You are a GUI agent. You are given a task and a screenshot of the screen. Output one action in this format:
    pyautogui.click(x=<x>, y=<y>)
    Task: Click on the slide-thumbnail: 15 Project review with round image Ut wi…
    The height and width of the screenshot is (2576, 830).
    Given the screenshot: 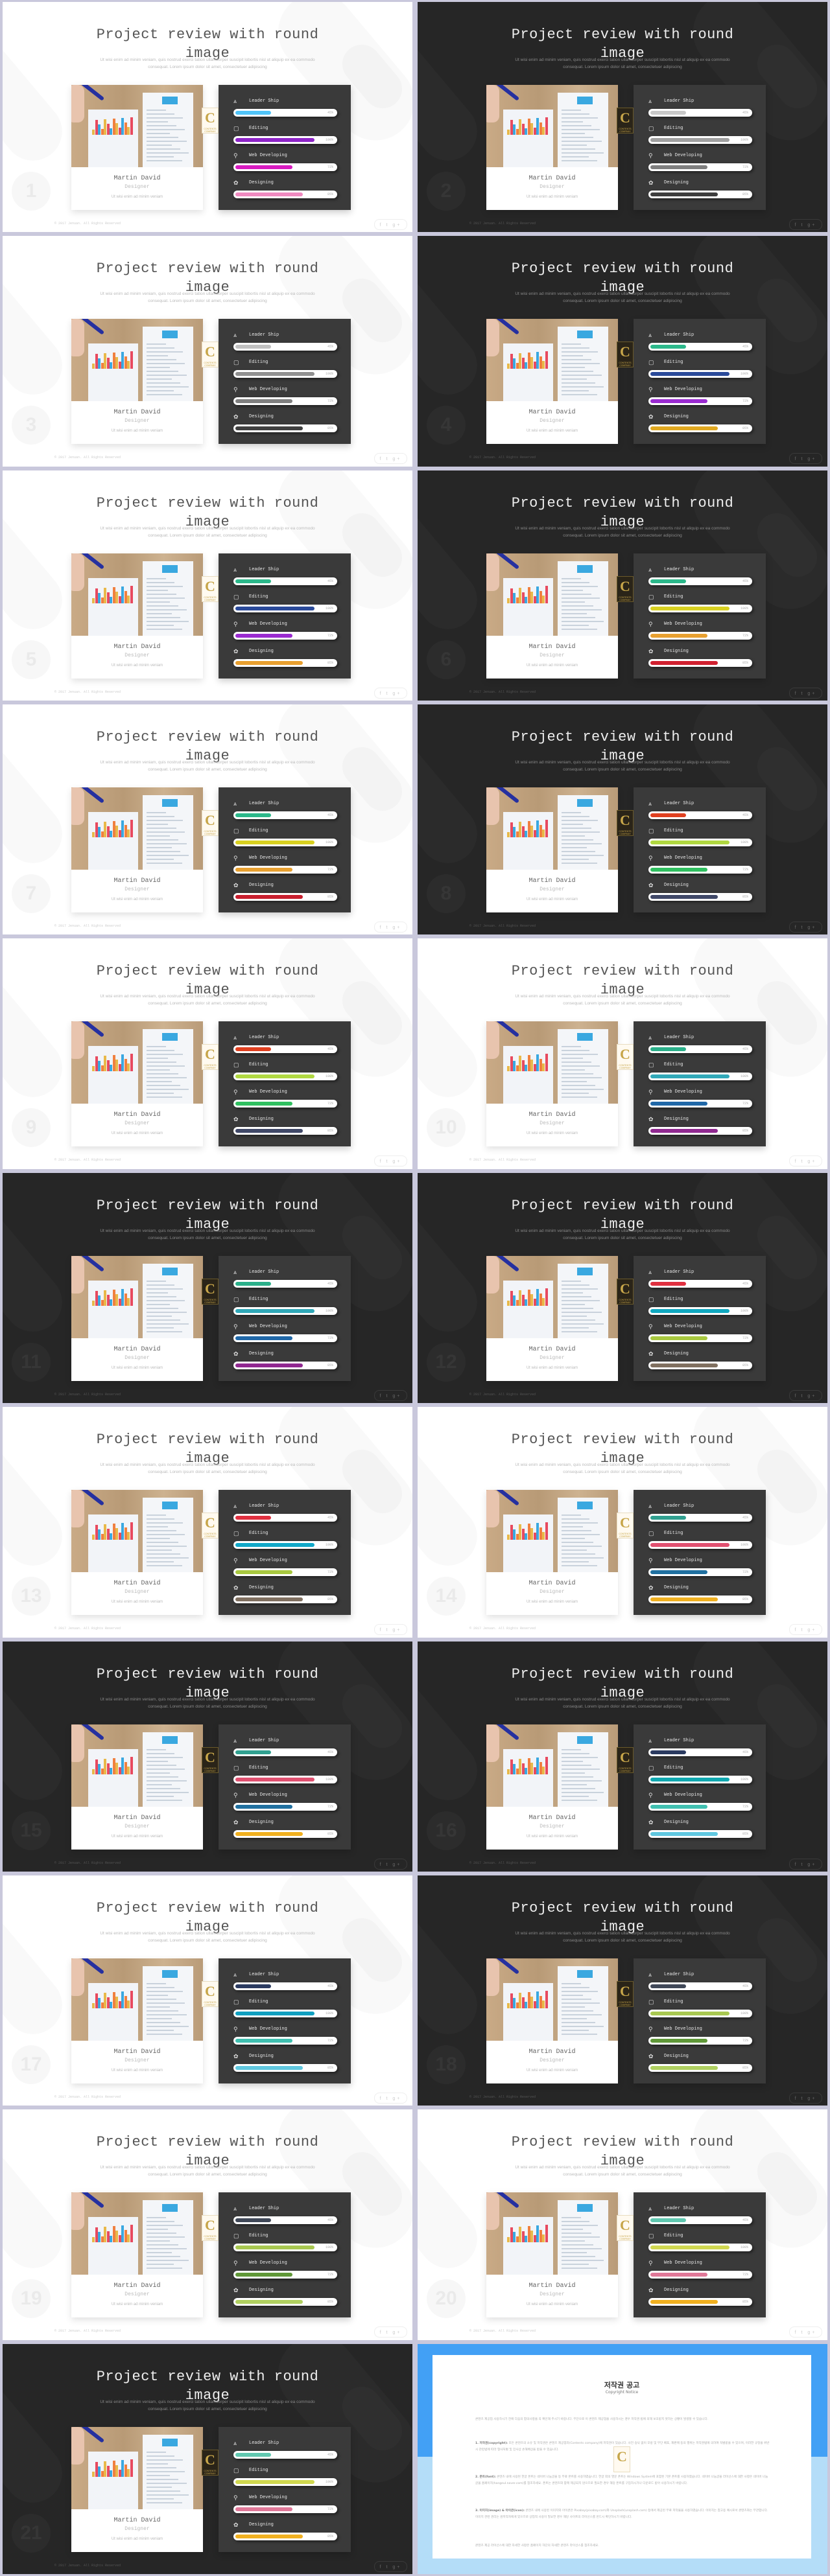 What is the action you would take?
    pyautogui.click(x=207, y=1756)
    